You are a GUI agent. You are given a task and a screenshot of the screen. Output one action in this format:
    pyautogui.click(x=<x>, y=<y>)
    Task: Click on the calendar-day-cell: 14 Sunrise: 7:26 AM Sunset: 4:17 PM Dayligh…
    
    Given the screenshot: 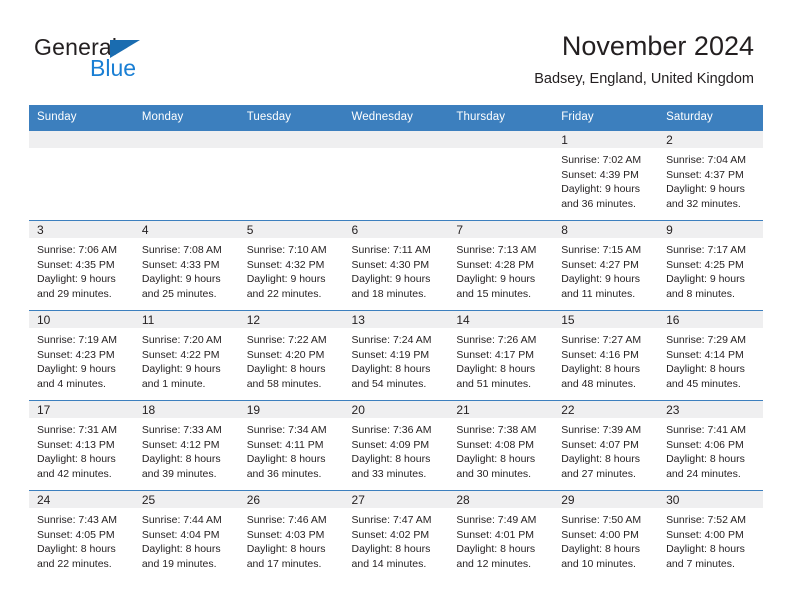 What is the action you would take?
    pyautogui.click(x=501, y=355)
    